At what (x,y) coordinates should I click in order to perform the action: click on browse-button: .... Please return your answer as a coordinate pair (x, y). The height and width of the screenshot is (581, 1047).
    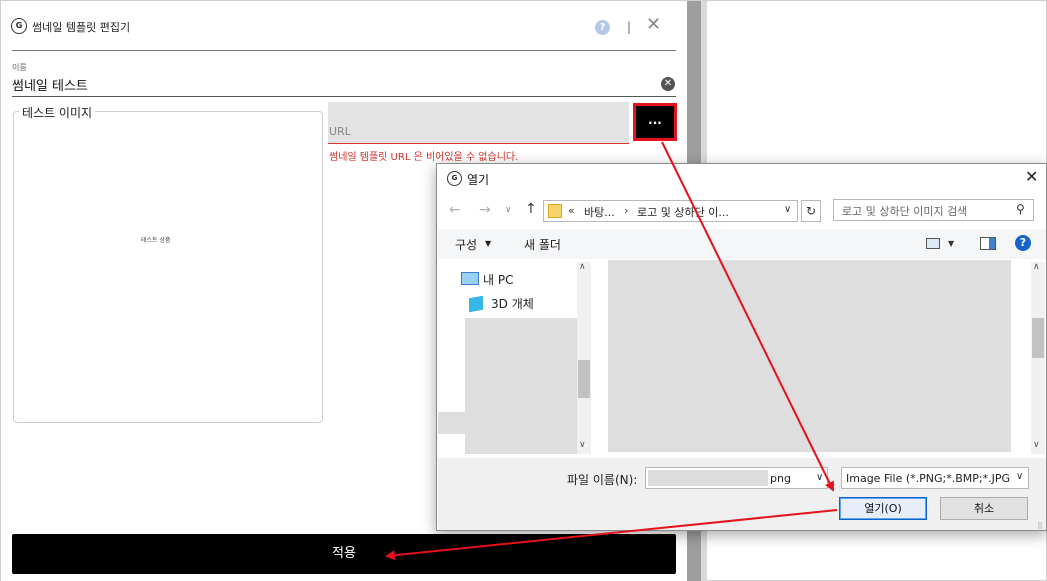
    Looking at the image, I should click on (655, 122).